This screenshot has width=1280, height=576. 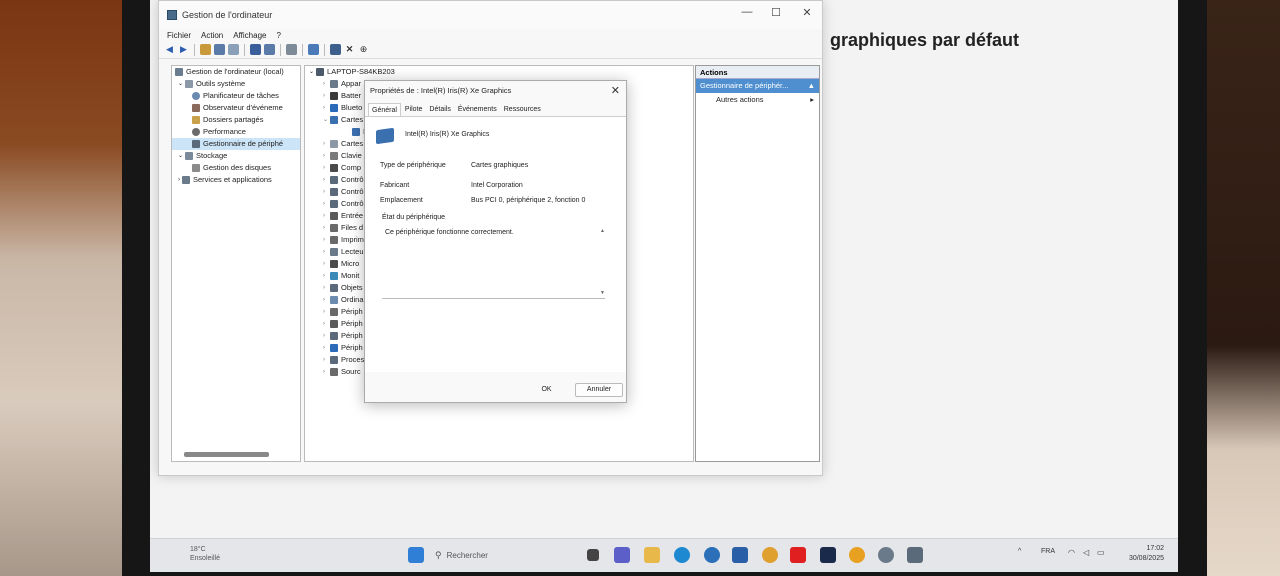 What do you see at coordinates (313, 49) in the screenshot?
I see `scan-hardware-icon` at bounding box center [313, 49].